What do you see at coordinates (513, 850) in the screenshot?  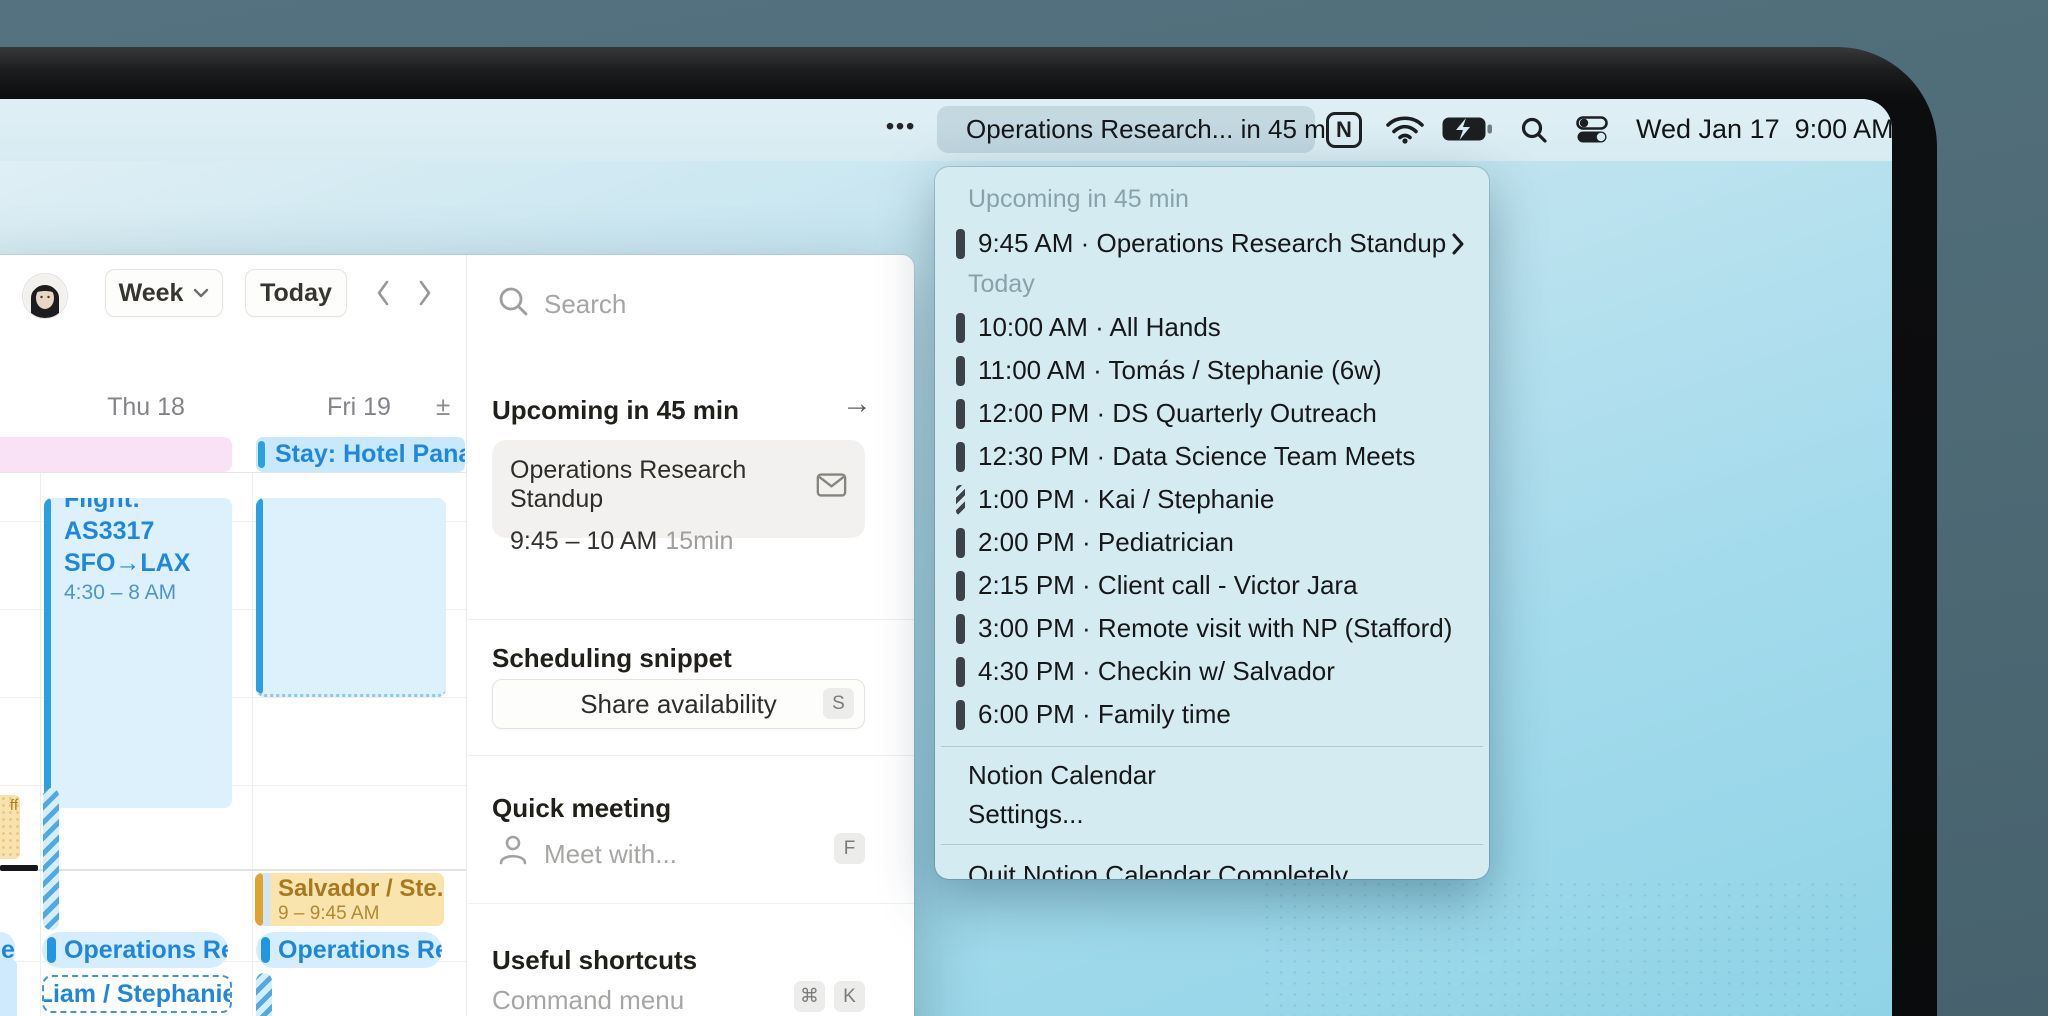 I see `person-icon` at bounding box center [513, 850].